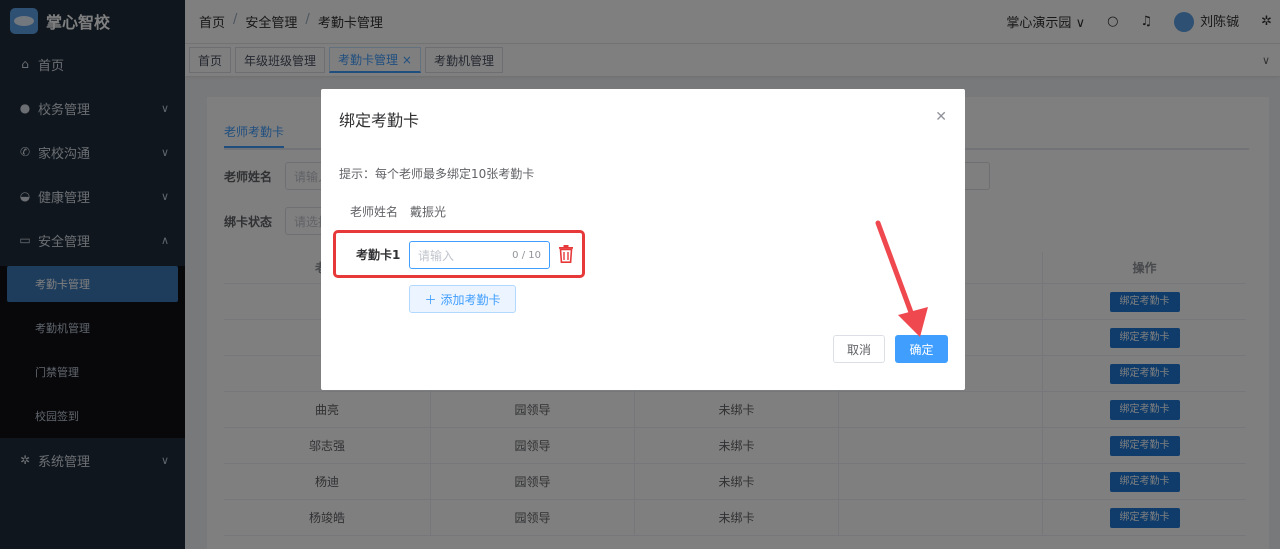 The height and width of the screenshot is (549, 1280). What do you see at coordinates (436, 255) in the screenshot?
I see `input-placeholder: 请输入` at bounding box center [436, 255].